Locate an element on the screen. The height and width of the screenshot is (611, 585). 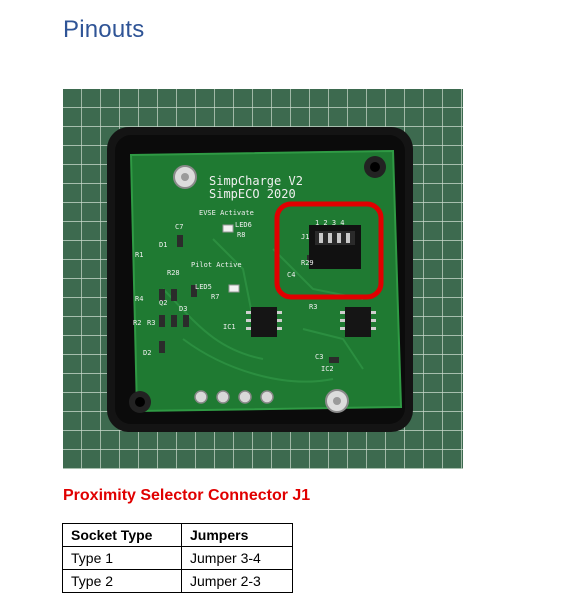
silk-q2: Q2 is located at coordinates (163, 303).